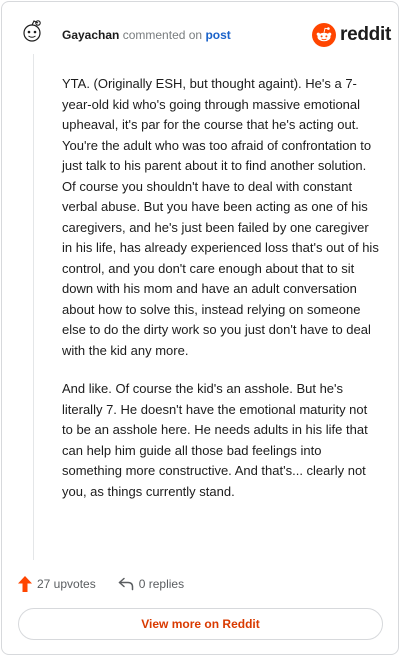 This screenshot has height=656, width=400. What do you see at coordinates (324, 35) in the screenshot?
I see `reddit-logo-icon` at bounding box center [324, 35].